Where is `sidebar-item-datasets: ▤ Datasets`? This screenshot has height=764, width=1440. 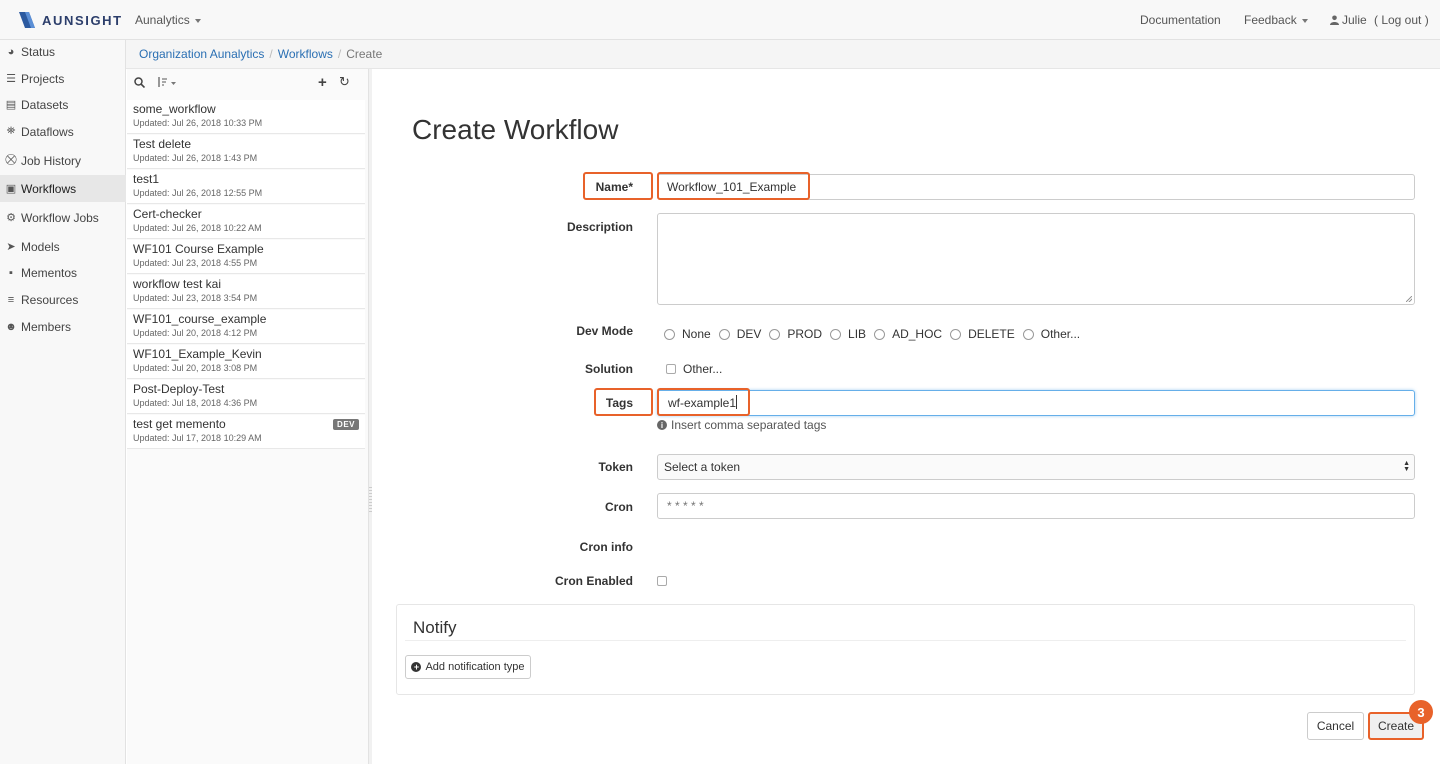
sidebar-item-datasets: ▤ Datasets is located at coordinates (63, 104).